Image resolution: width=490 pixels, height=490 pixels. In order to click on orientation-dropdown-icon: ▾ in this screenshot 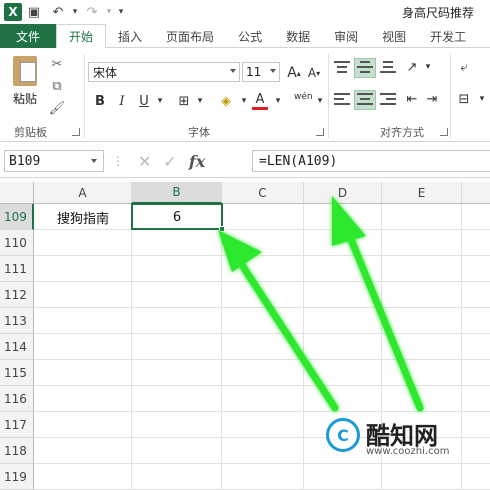, I will do `click(428, 67)`.